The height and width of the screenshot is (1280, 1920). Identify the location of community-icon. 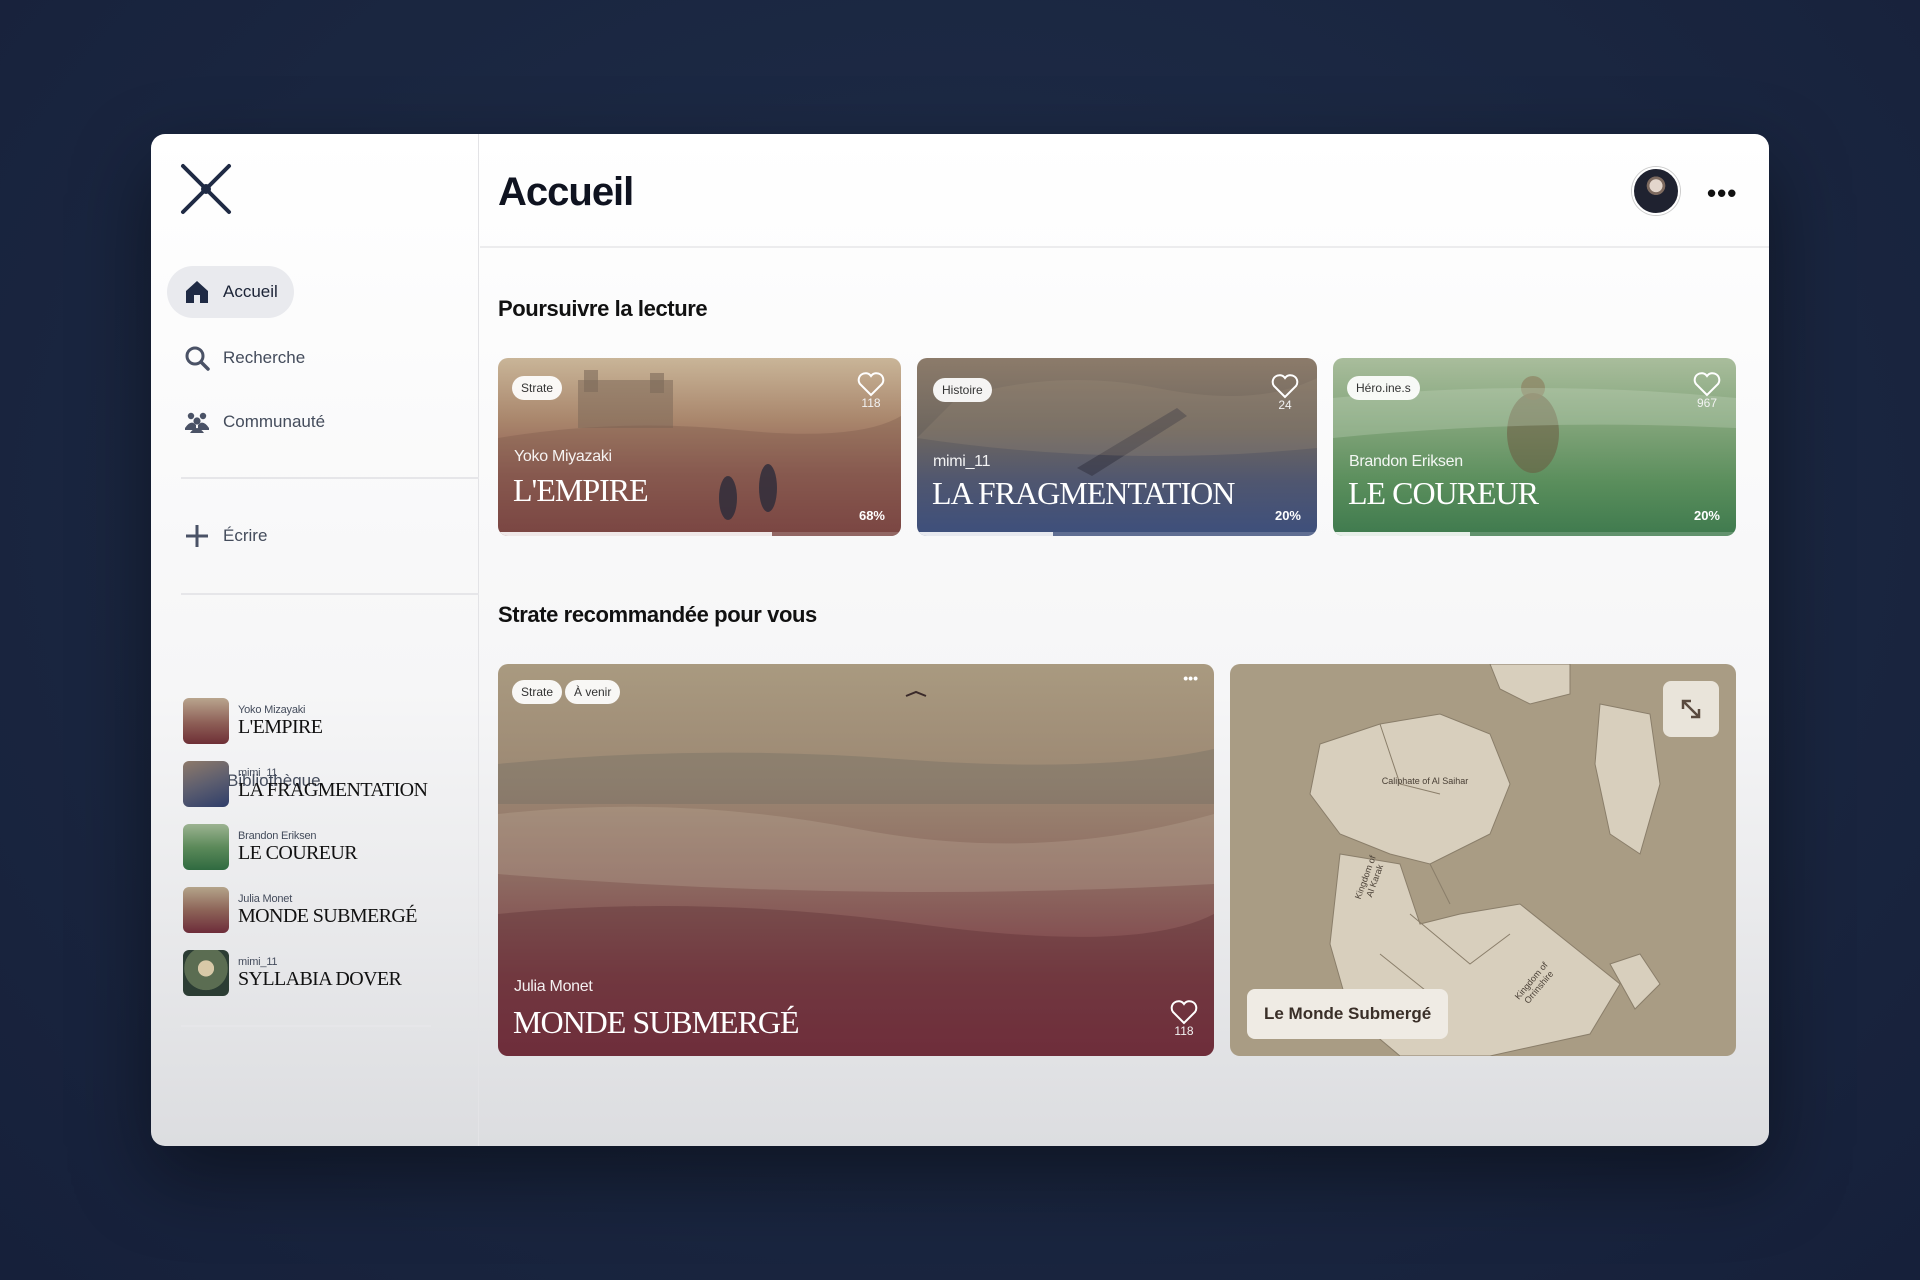
(197, 422).